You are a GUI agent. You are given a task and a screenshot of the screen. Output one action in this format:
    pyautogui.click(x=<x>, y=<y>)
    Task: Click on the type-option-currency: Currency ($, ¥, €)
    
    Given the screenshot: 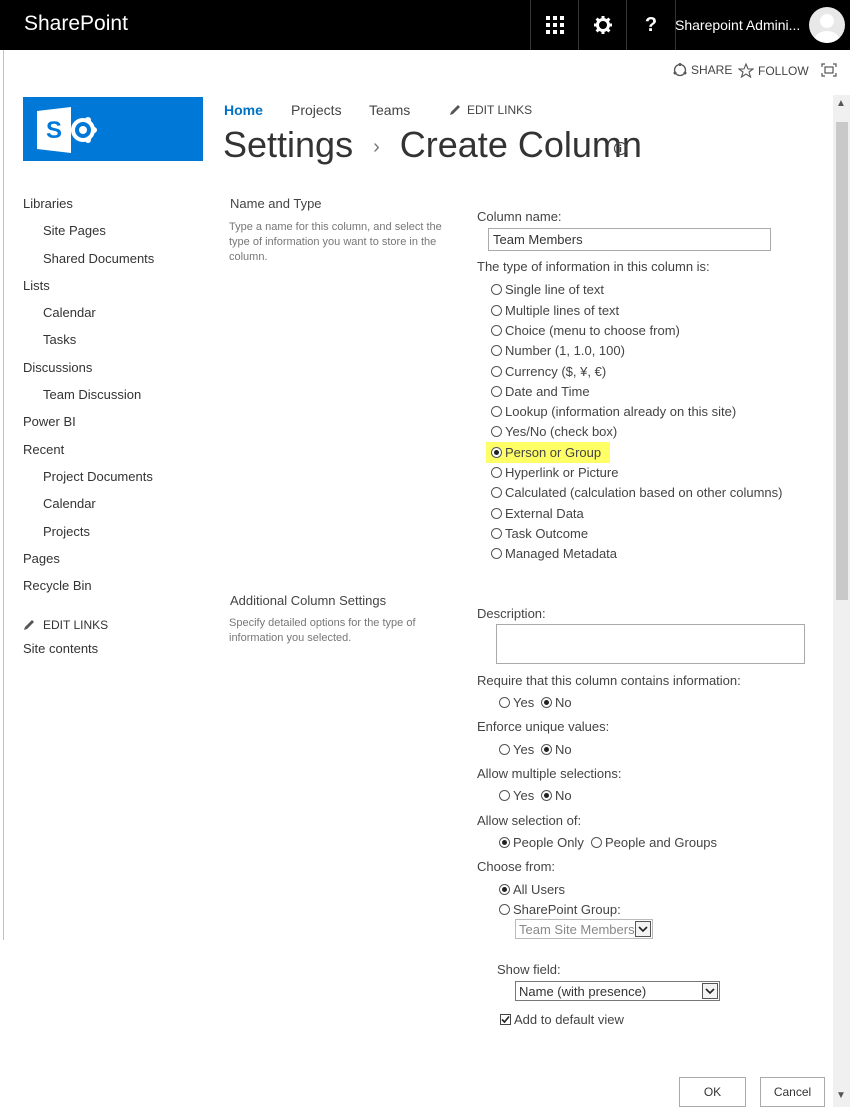 What is the action you would take?
    pyautogui.click(x=548, y=371)
    